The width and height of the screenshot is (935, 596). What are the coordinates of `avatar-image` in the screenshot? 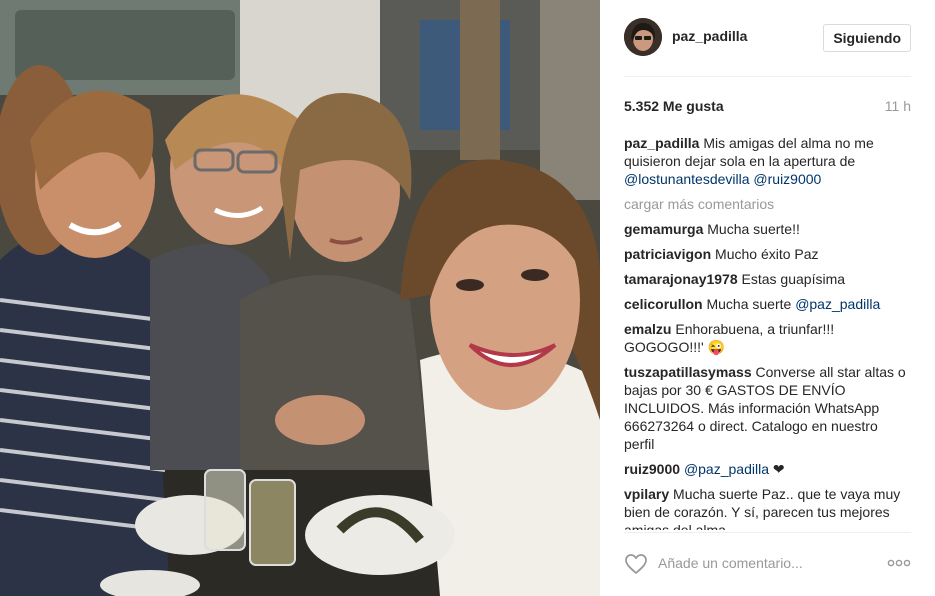 It's located at (643, 37).